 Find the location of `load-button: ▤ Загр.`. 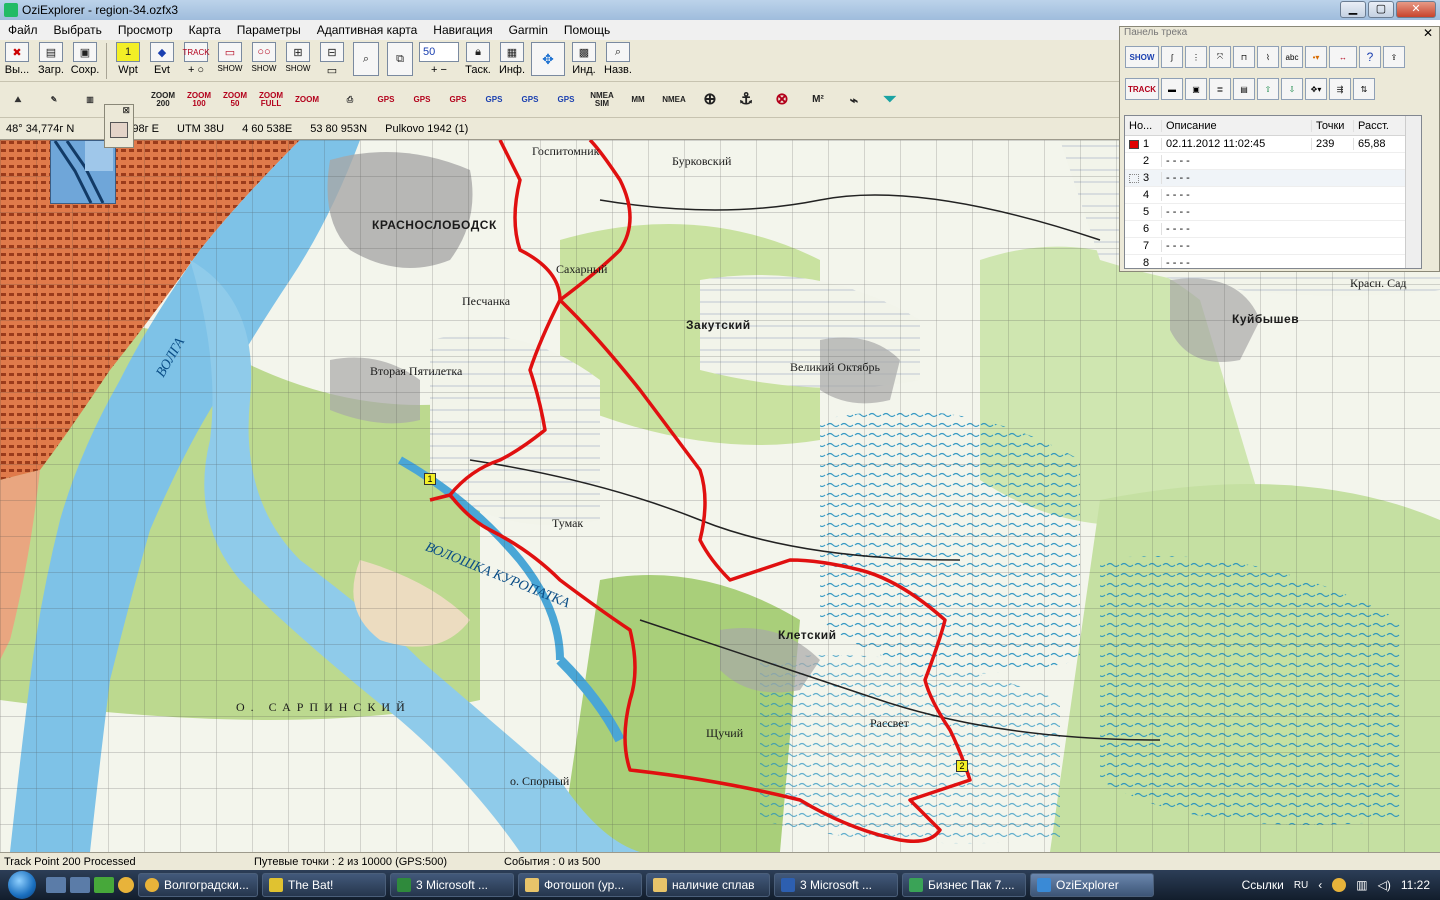

load-button: ▤ Загр. is located at coordinates (51, 61).